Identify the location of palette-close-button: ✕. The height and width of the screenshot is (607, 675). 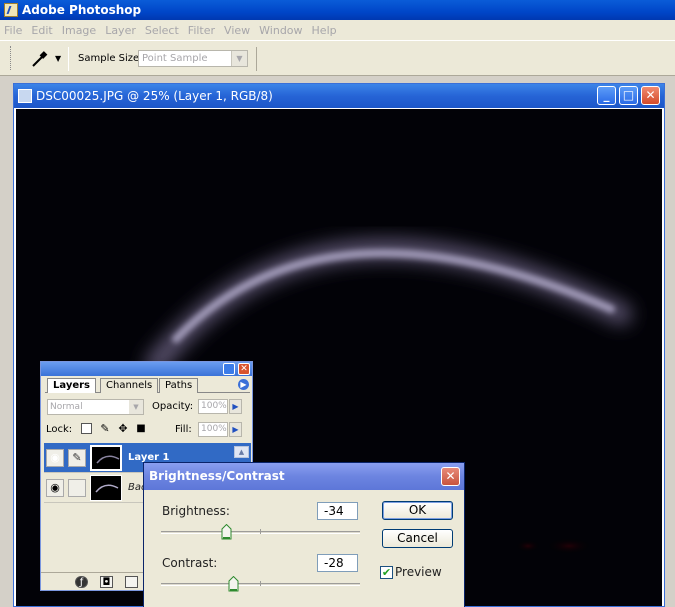
(244, 369).